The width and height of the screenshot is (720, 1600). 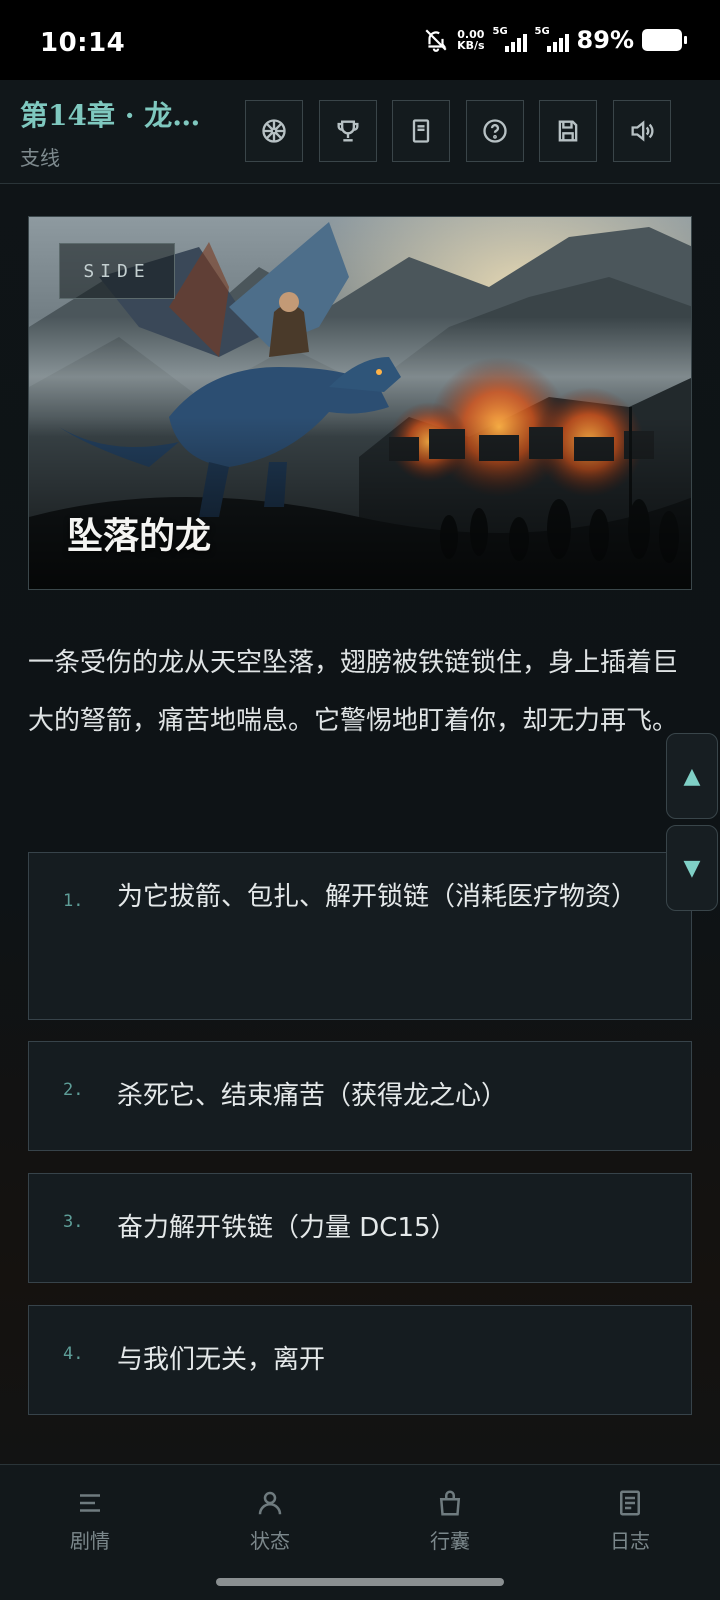 What do you see at coordinates (270, 1520) in the screenshot?
I see `tab-status: 状态` at bounding box center [270, 1520].